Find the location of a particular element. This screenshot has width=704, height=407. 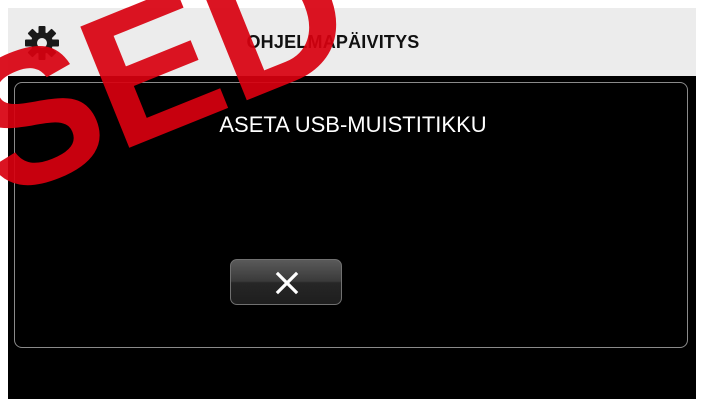

dialog-message: ASETA USB-MUISTITIKKU is located at coordinates (353, 124).